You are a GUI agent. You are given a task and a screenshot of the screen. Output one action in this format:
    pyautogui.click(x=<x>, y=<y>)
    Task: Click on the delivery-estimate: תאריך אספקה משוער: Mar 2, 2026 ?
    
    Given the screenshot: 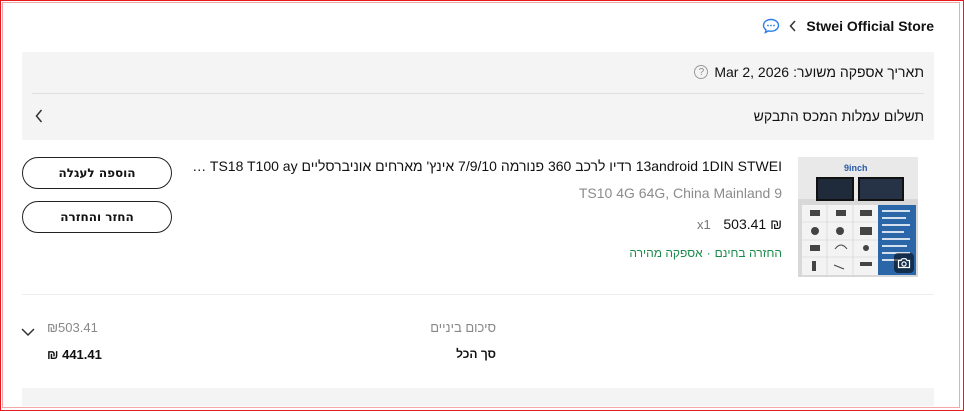 What is the action you would take?
    pyautogui.click(x=809, y=72)
    